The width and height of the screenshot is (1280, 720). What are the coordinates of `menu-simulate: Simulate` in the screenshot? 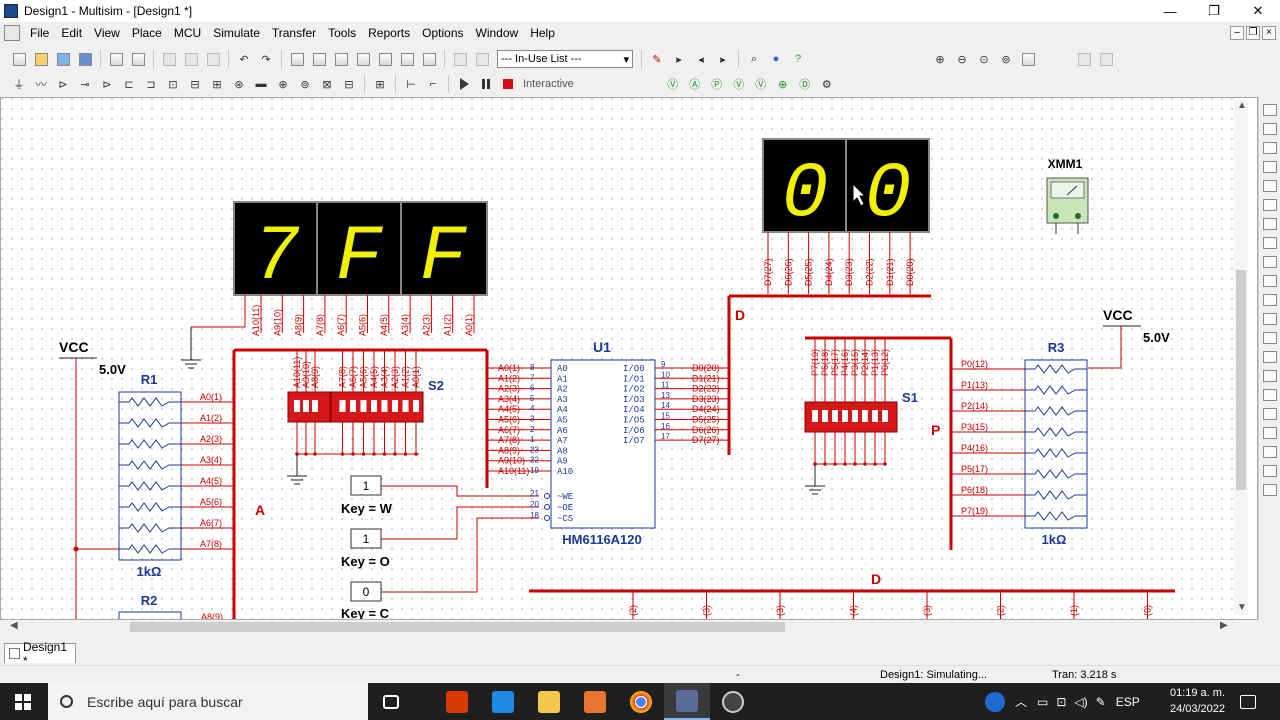 It's located at (236, 33).